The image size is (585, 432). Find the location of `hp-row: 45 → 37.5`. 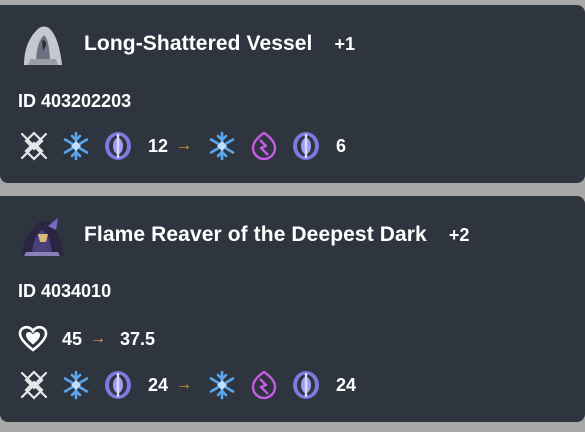

hp-row: 45 → 37.5 is located at coordinates (90, 339).